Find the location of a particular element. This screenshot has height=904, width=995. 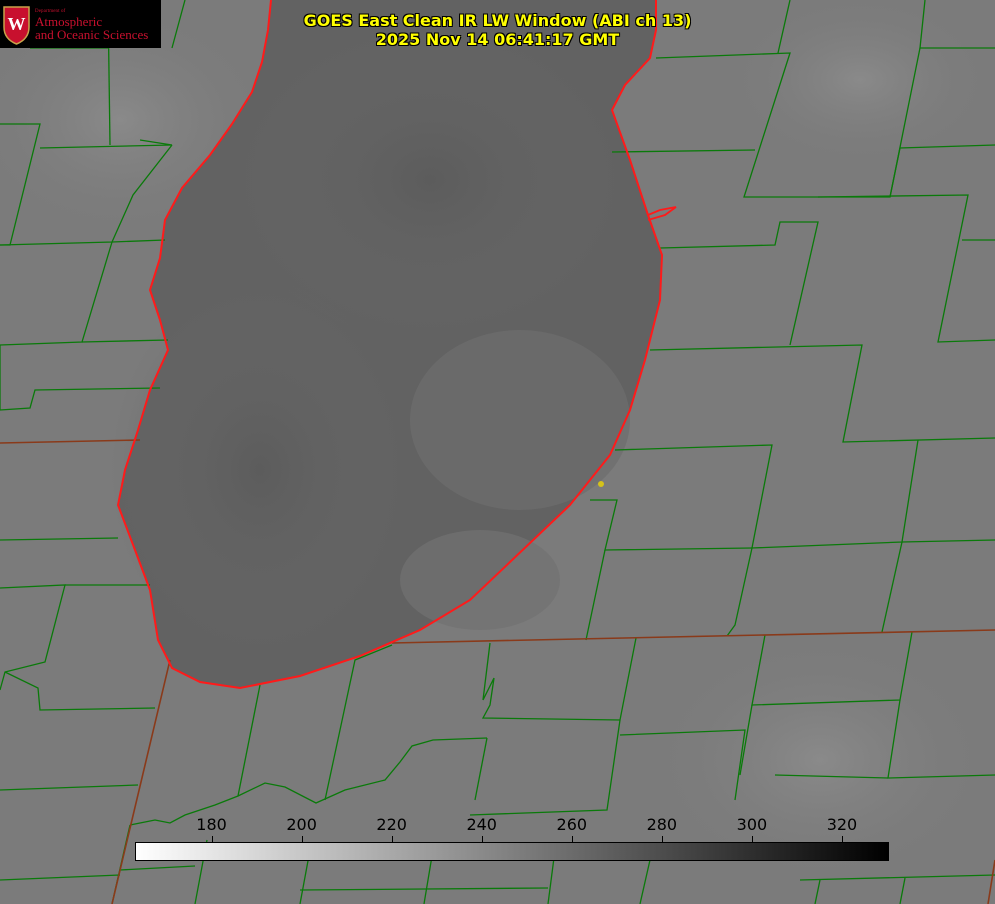

station-marker is located at coordinates (601, 484).